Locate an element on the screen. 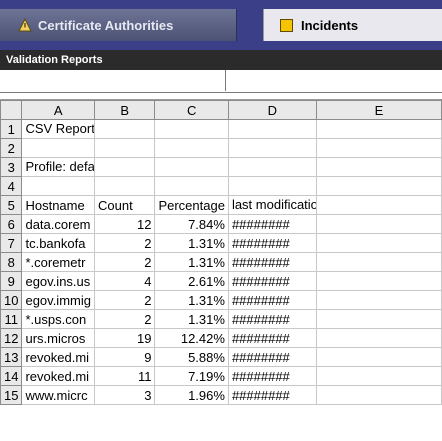 The width and height of the screenshot is (442, 441). column-header-a: A is located at coordinates (58, 110).